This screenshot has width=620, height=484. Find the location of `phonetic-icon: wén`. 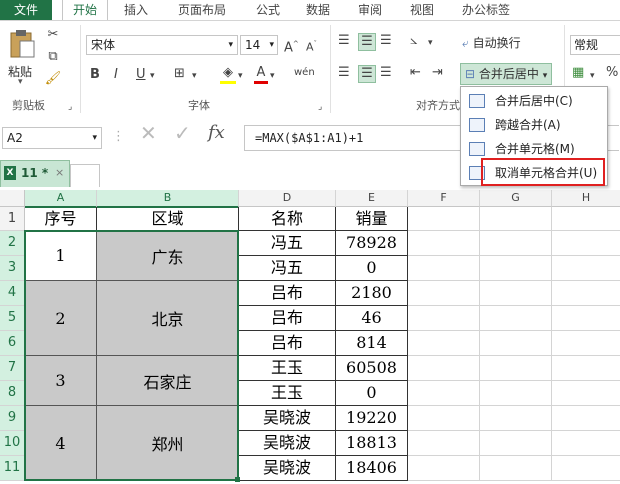

phonetic-icon: wén is located at coordinates (304, 73).